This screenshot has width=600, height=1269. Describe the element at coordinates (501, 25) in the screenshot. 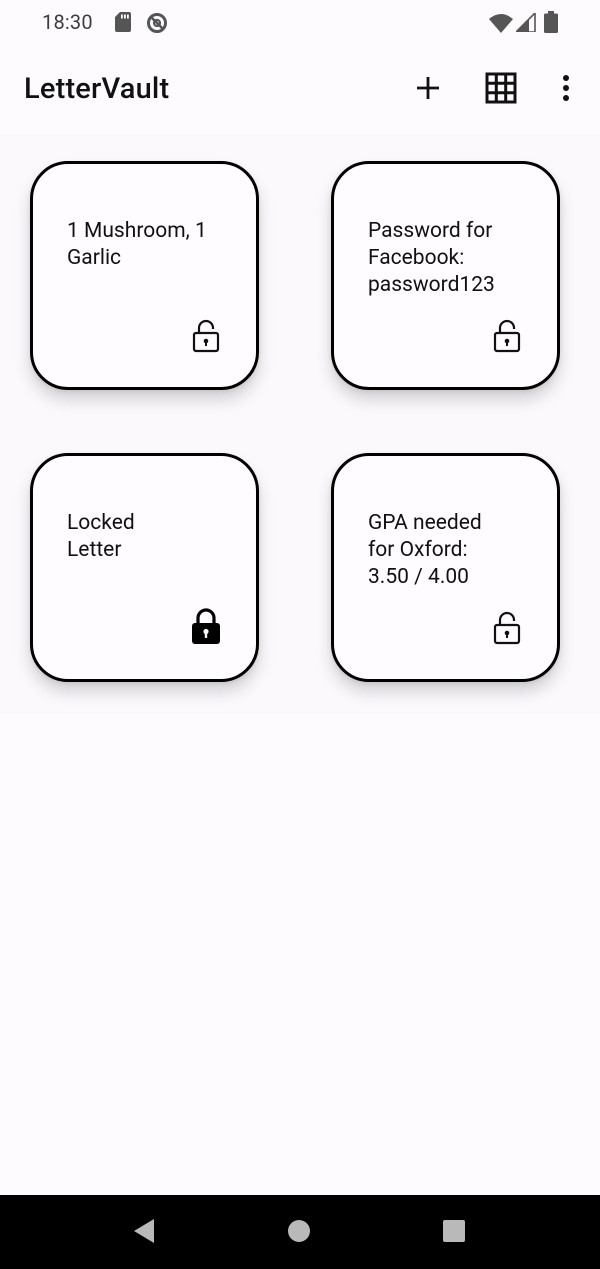

I see `wifi-icon` at that location.